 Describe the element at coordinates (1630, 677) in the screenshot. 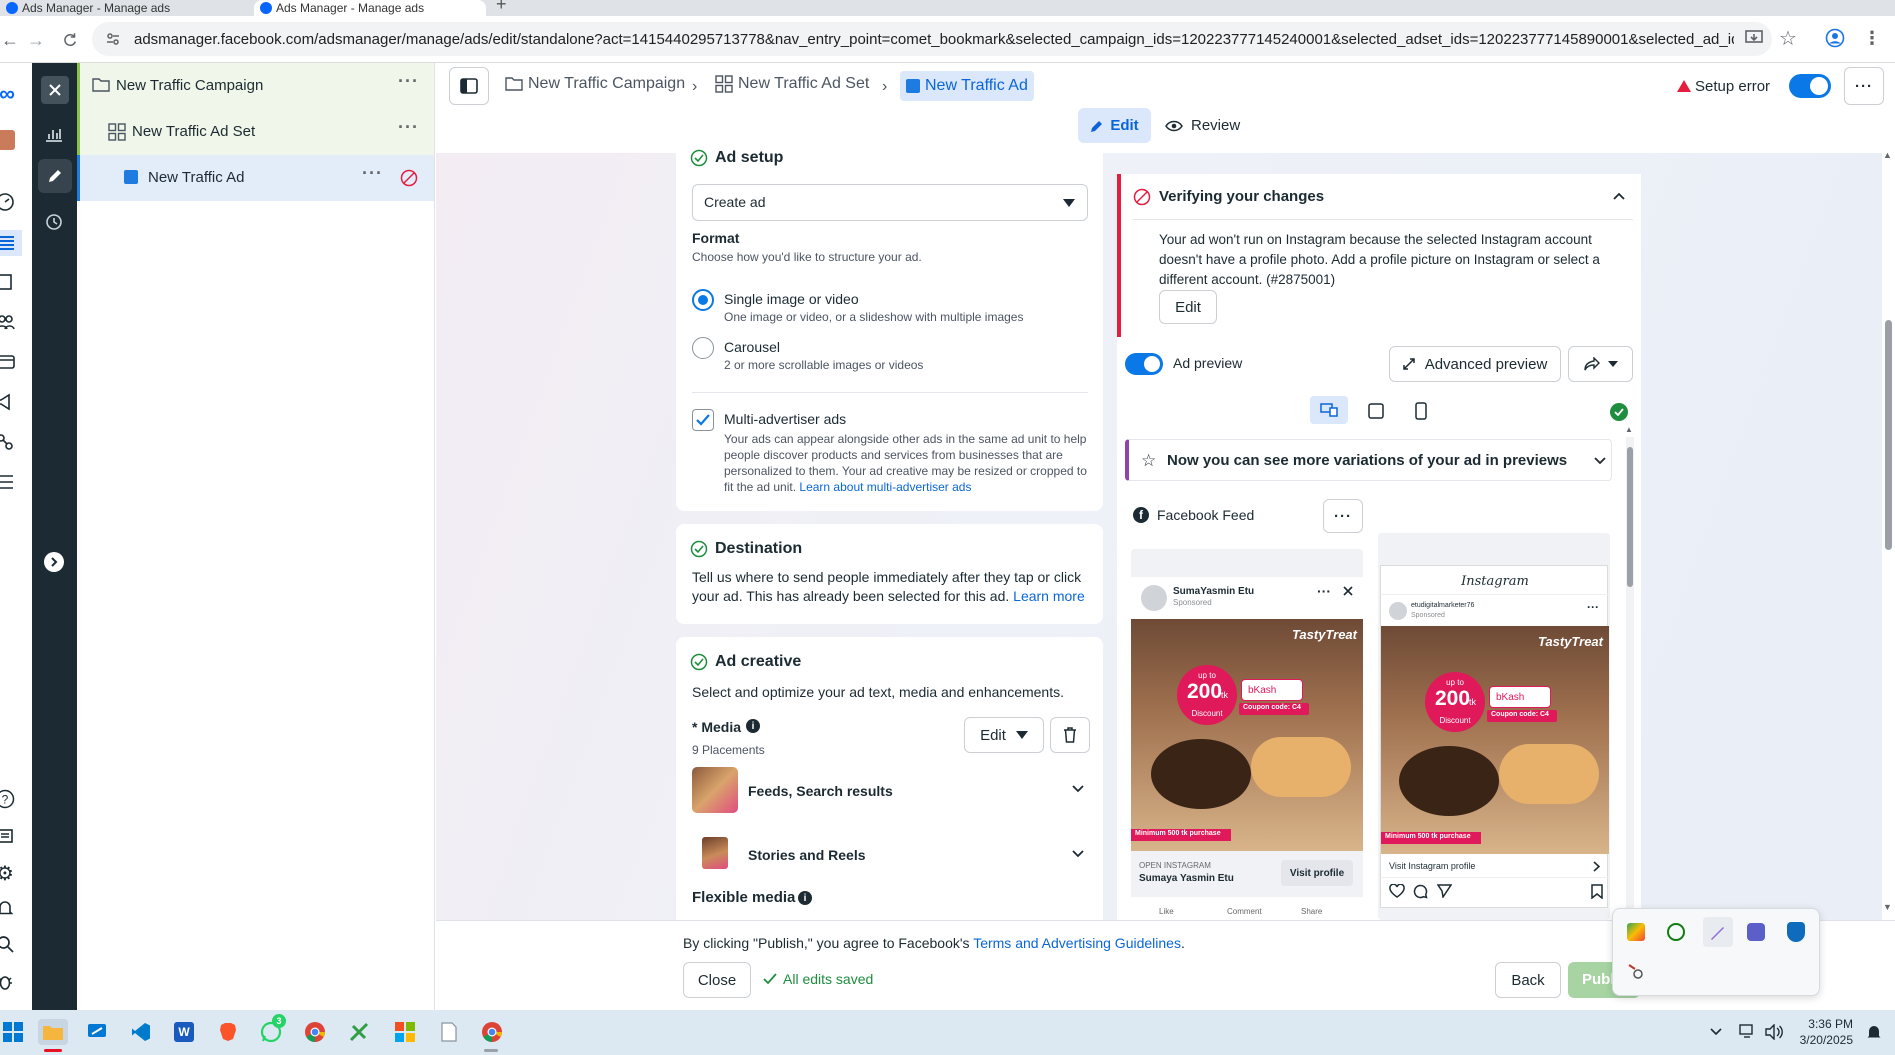

I see `preview-scrollbar` at that location.